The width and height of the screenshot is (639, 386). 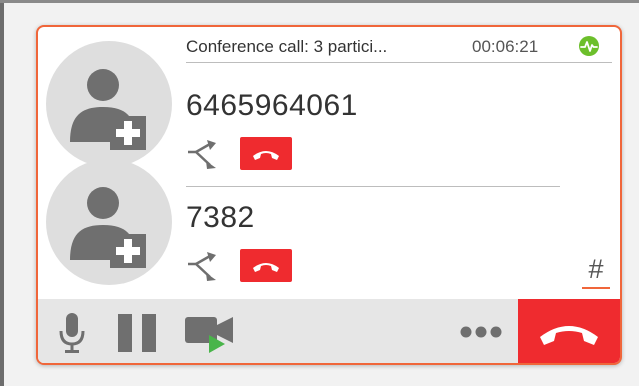 What do you see at coordinates (596, 271) in the screenshot?
I see `dialpad-button: #` at bounding box center [596, 271].